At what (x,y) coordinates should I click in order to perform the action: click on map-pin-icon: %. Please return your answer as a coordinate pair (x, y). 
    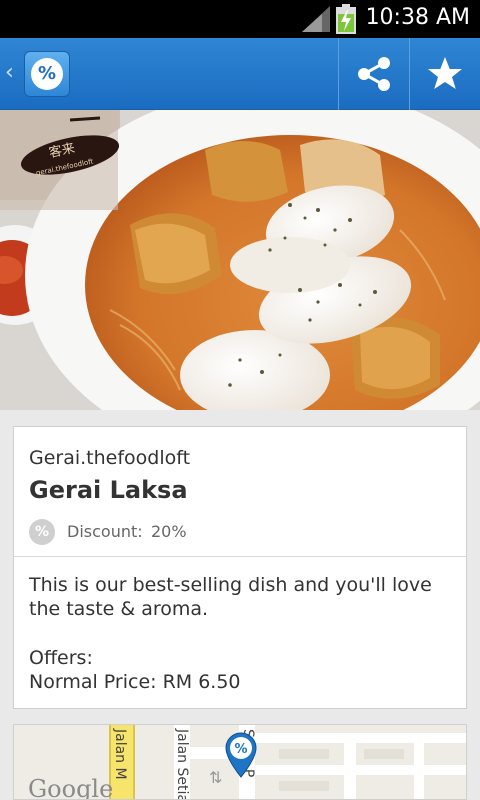
    Looking at the image, I should click on (241, 755).